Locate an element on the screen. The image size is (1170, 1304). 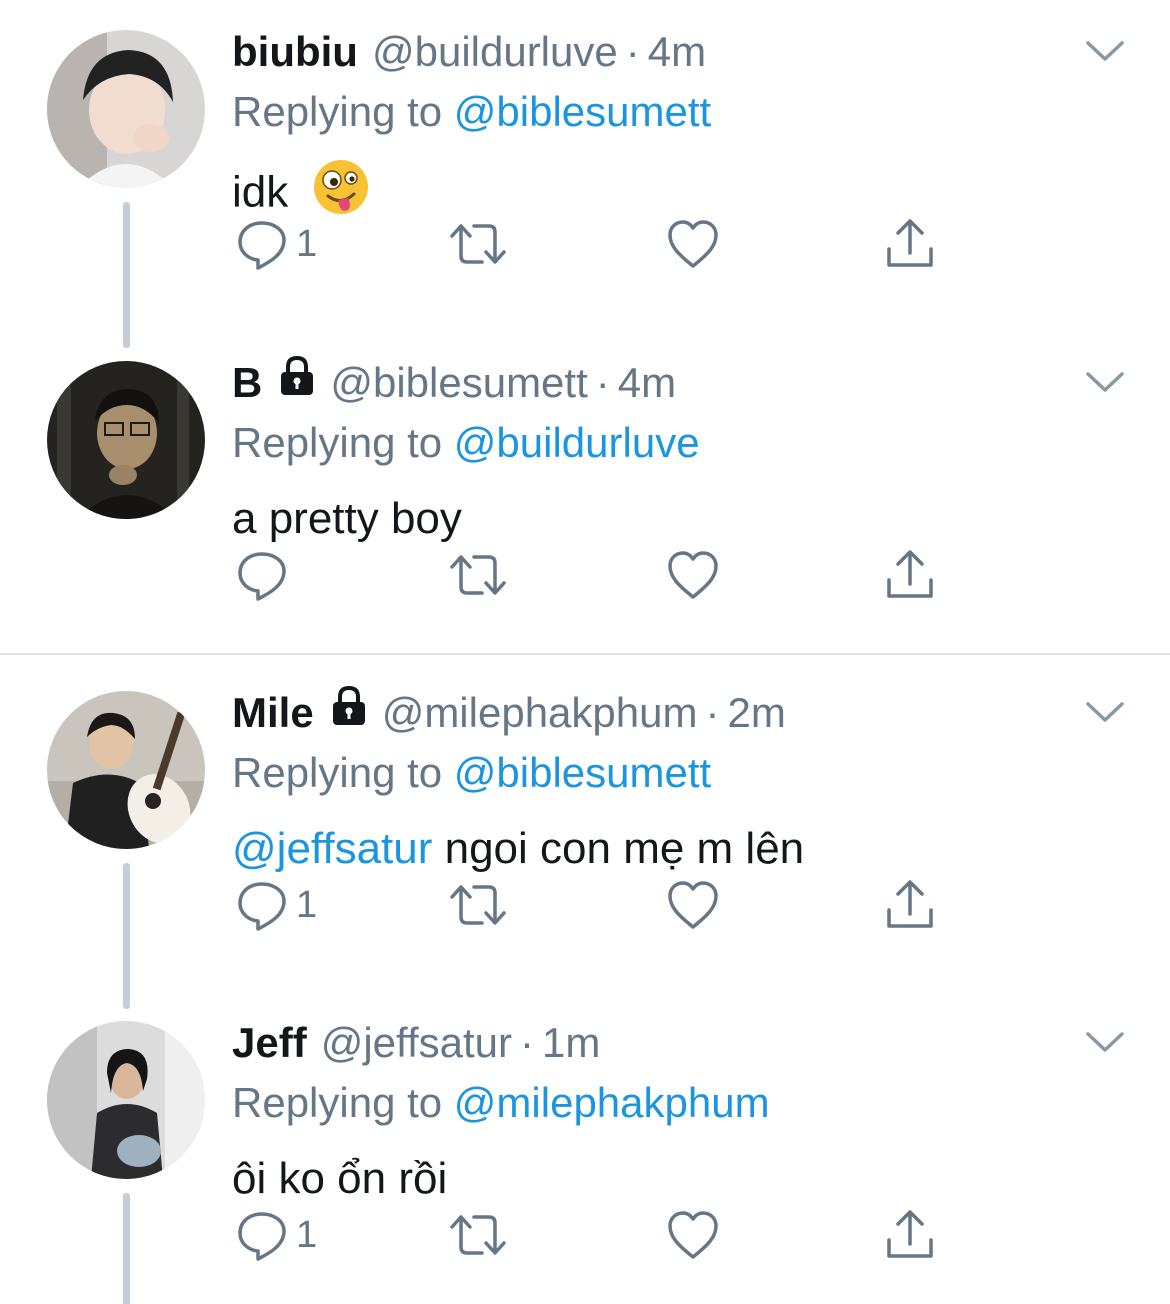
tweet-header: B @biblesumett · 4m is located at coordinates (454, 383).